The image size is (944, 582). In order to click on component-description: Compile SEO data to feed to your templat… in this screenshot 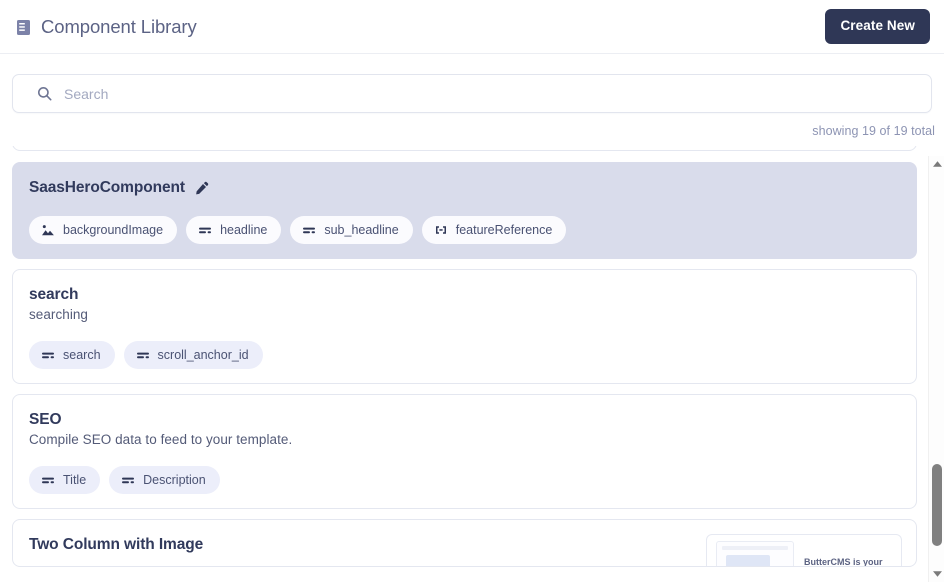, I will do `click(161, 439)`.